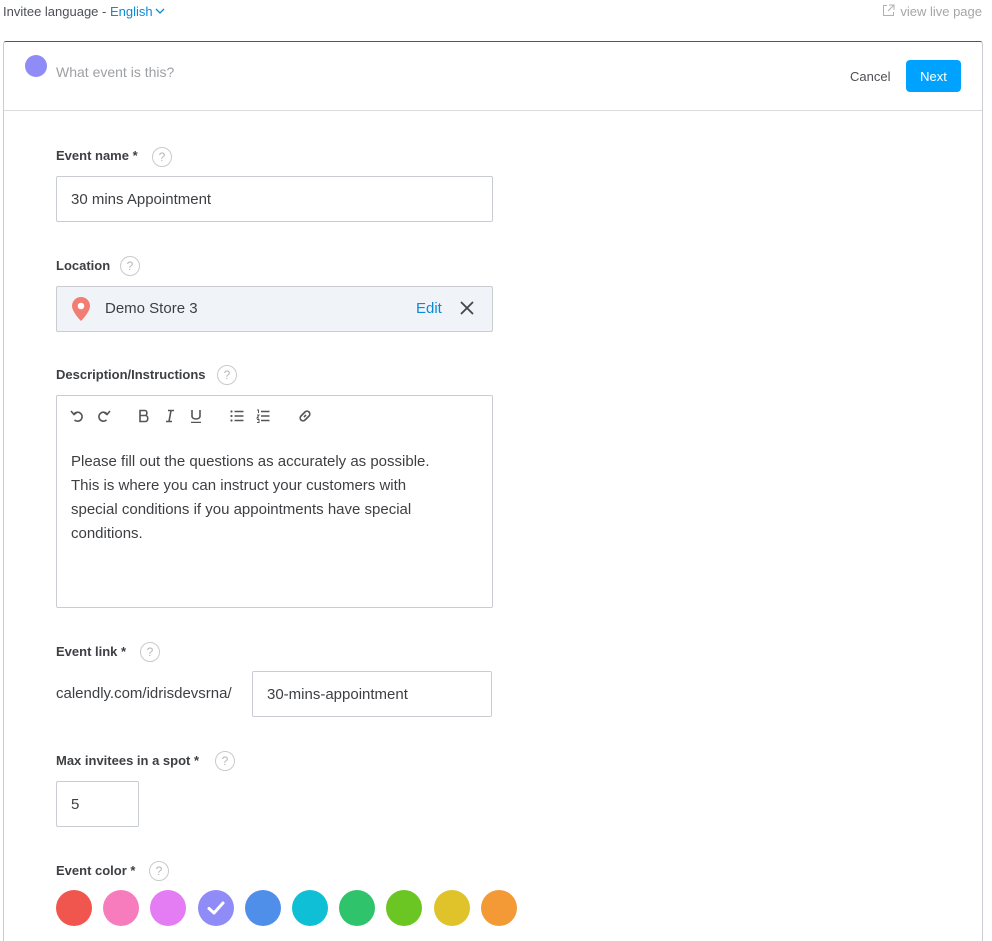 The image size is (992, 941). What do you see at coordinates (162, 157) in the screenshot?
I see `event-name-help-icon: ?` at bounding box center [162, 157].